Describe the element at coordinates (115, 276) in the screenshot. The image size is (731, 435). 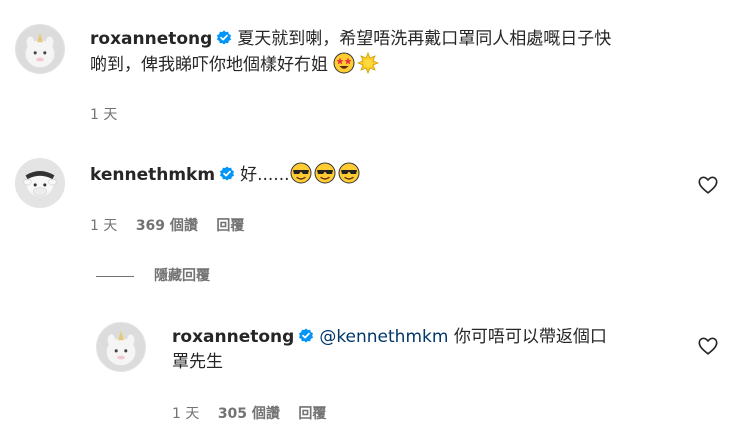
I see `divider-line` at that location.